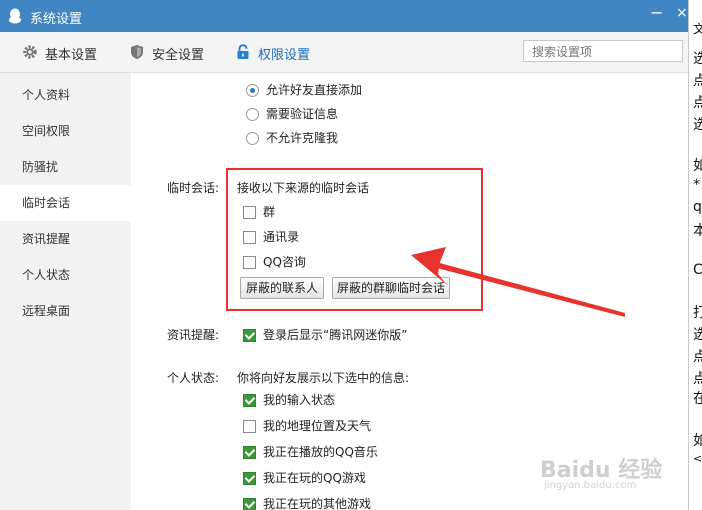 The width and height of the screenshot is (702, 510). I want to click on search-box, so click(603, 51).